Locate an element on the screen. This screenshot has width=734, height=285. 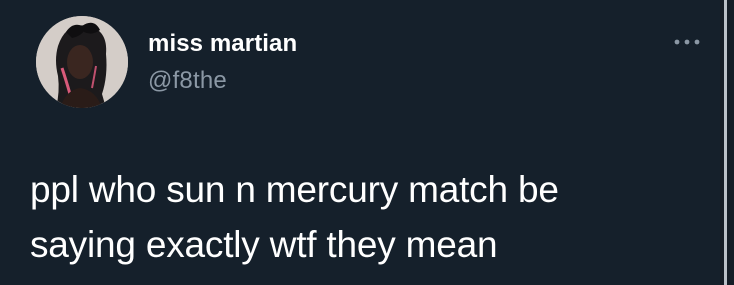
tweet-text-line: saying exactly wtf they mean is located at coordinates (264, 244).